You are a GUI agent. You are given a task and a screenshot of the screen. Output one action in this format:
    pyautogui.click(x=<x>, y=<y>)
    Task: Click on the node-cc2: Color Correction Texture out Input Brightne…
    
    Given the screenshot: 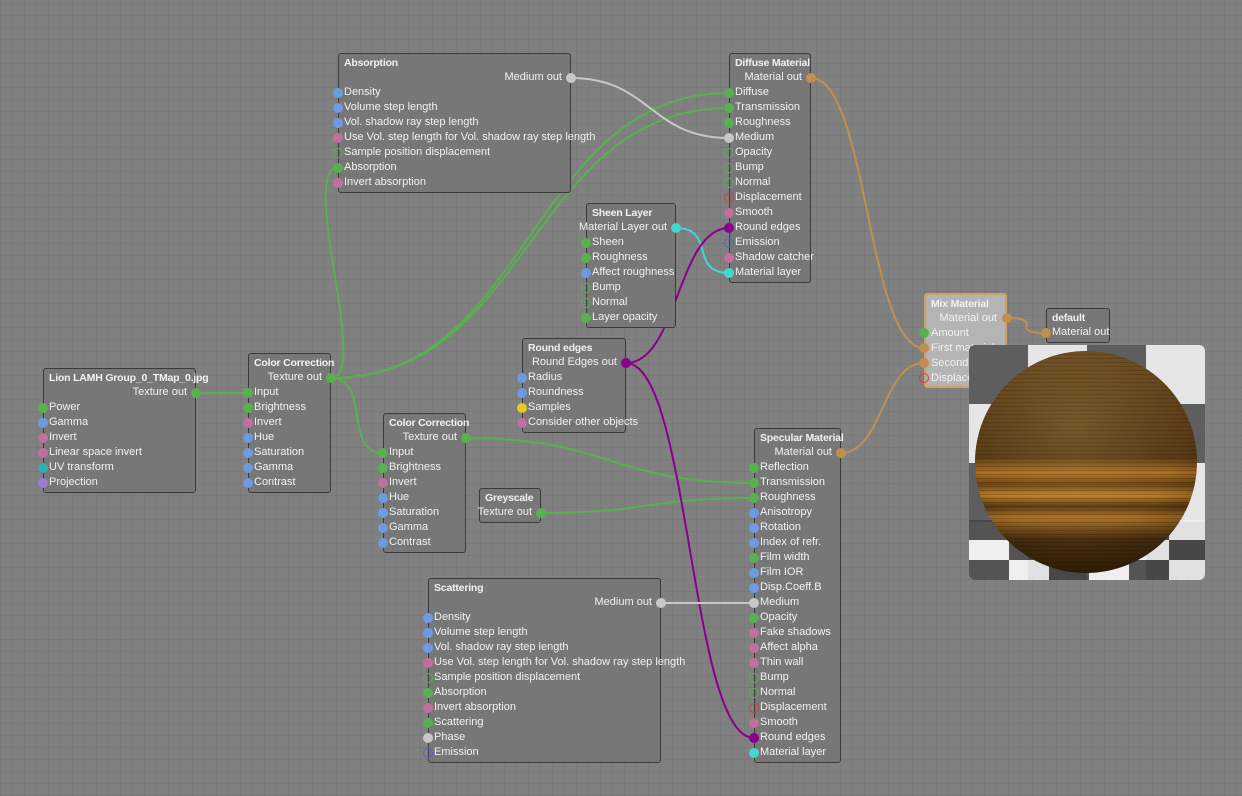 What is the action you would take?
    pyautogui.click(x=426, y=483)
    